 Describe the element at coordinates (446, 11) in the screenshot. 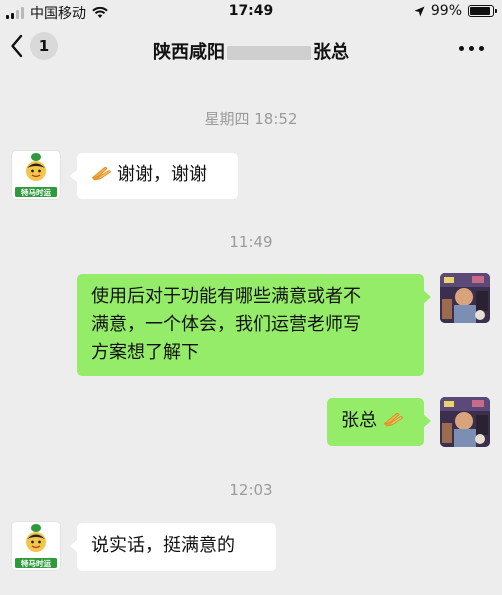

I see `battery-percent: 99%` at that location.